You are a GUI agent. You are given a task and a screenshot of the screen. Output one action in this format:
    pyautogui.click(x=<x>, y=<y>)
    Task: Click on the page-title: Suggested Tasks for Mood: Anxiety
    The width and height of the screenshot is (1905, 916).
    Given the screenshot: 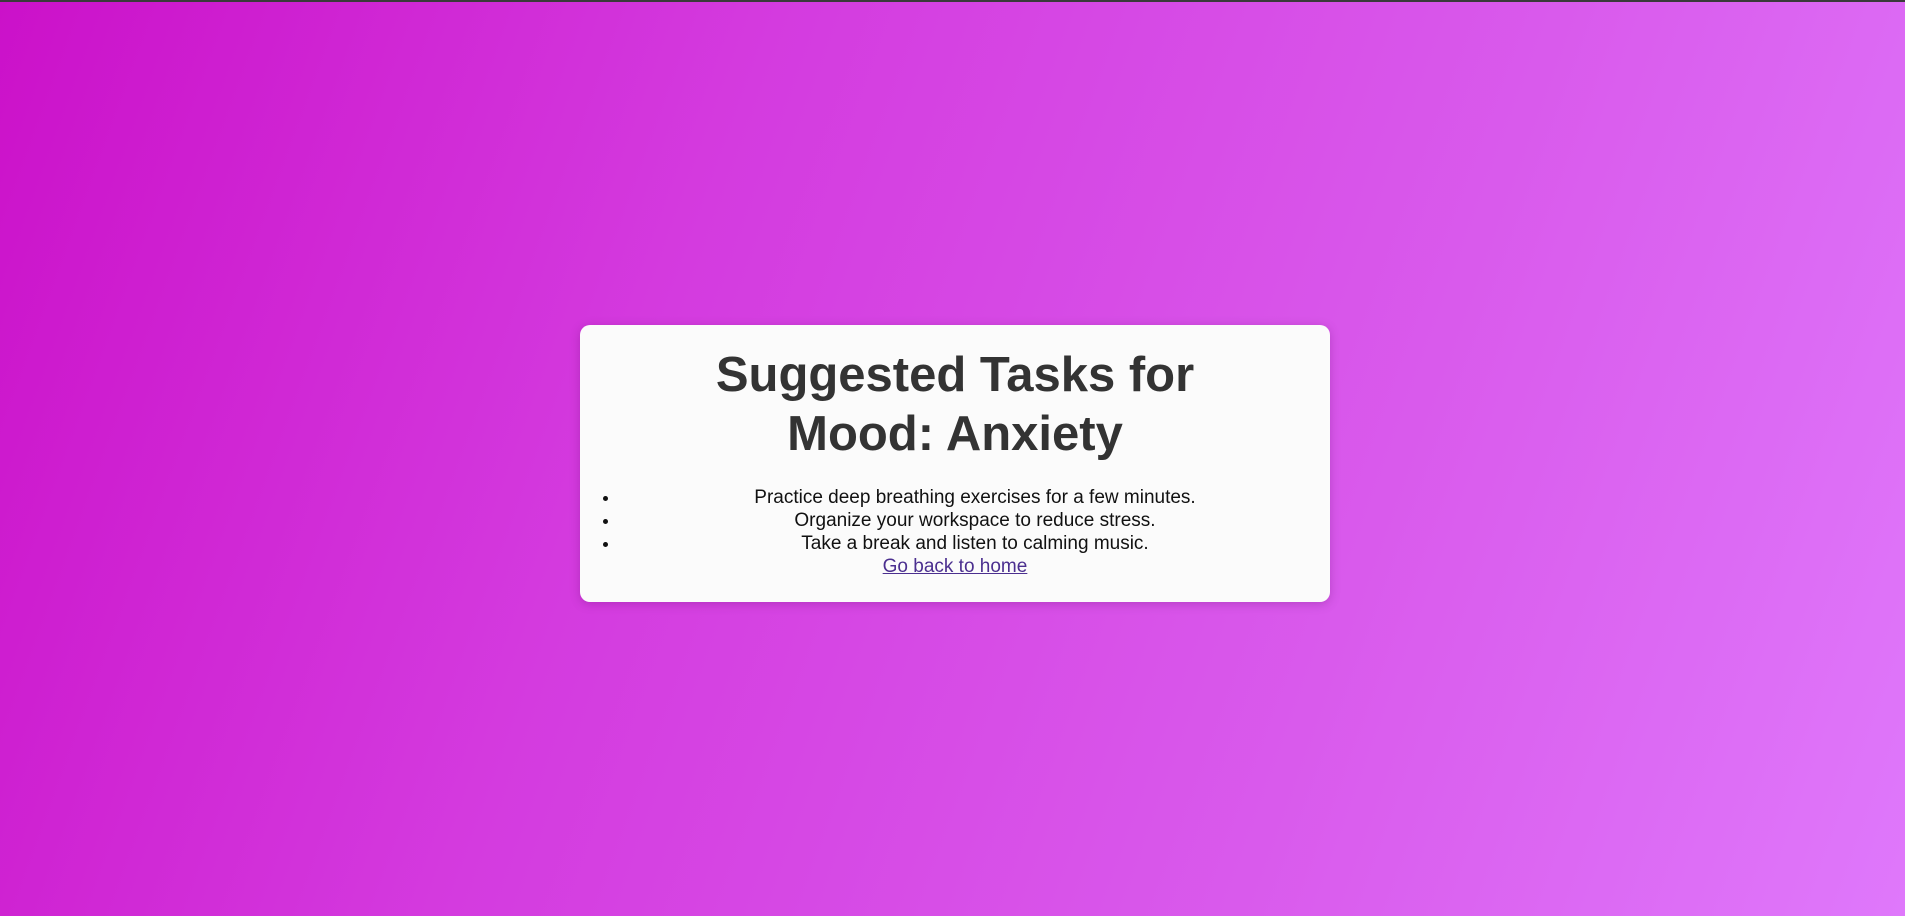 What is the action you would take?
    pyautogui.click(x=955, y=404)
    